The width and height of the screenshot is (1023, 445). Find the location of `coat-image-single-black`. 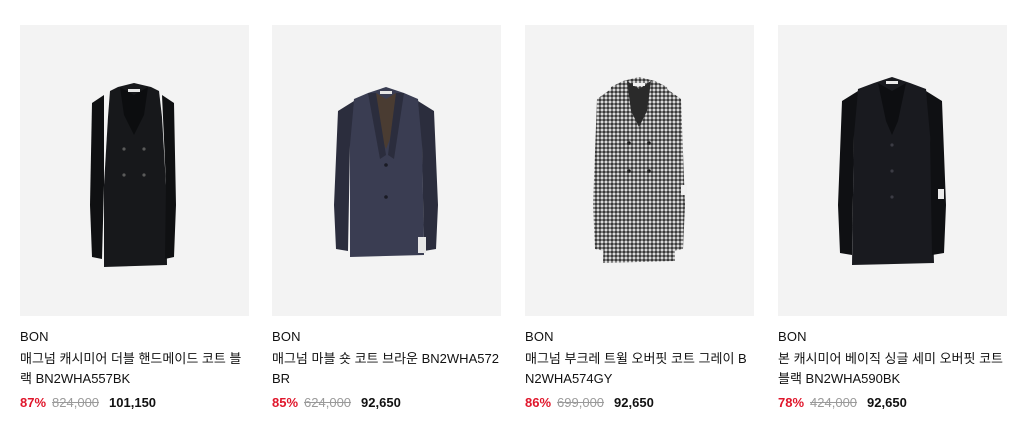

coat-image-single-black is located at coordinates (892, 171).